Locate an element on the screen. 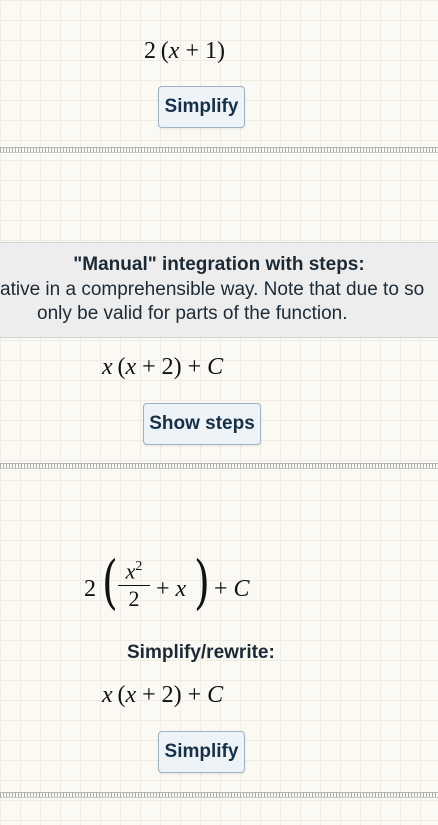  rewritten-expression: x (x + 2) + C is located at coordinates (163, 695).